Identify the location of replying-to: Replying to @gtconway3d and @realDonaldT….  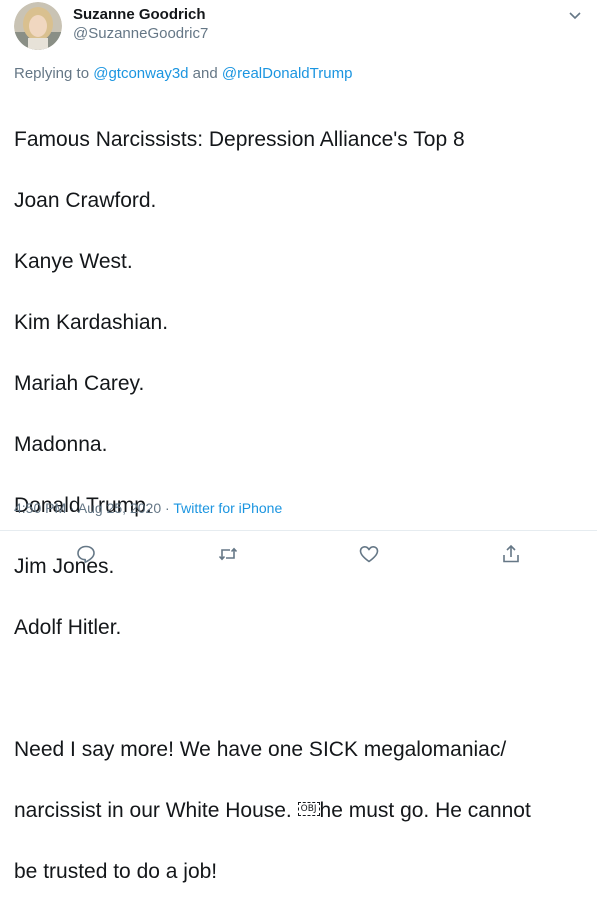
(183, 74).